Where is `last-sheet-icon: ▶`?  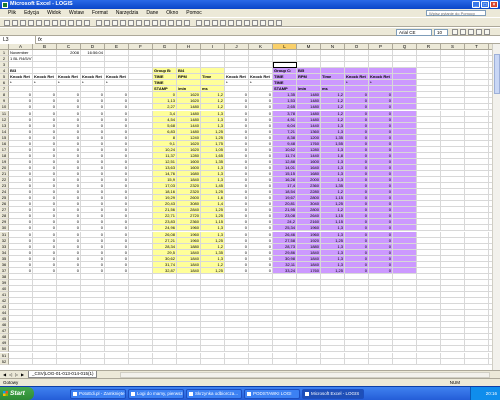
last-sheet-icon: ▶ is located at coordinates (22, 374).